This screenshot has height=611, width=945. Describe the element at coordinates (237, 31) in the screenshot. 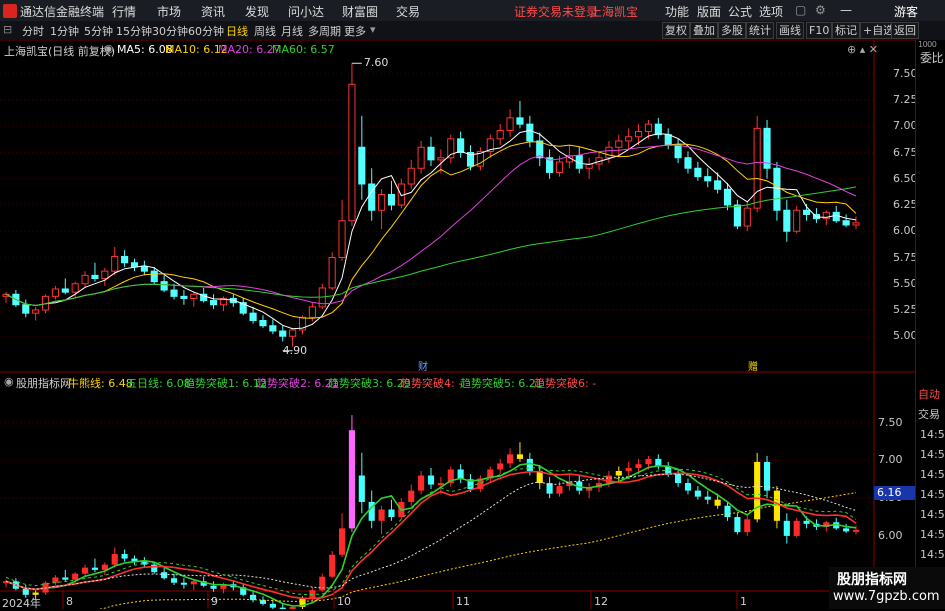

I see `period-day: 日线` at that location.